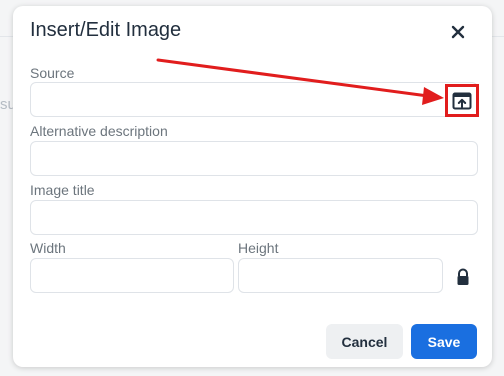 The width and height of the screenshot is (504, 376). What do you see at coordinates (48, 248) in the screenshot?
I see `width-label: Width` at bounding box center [48, 248].